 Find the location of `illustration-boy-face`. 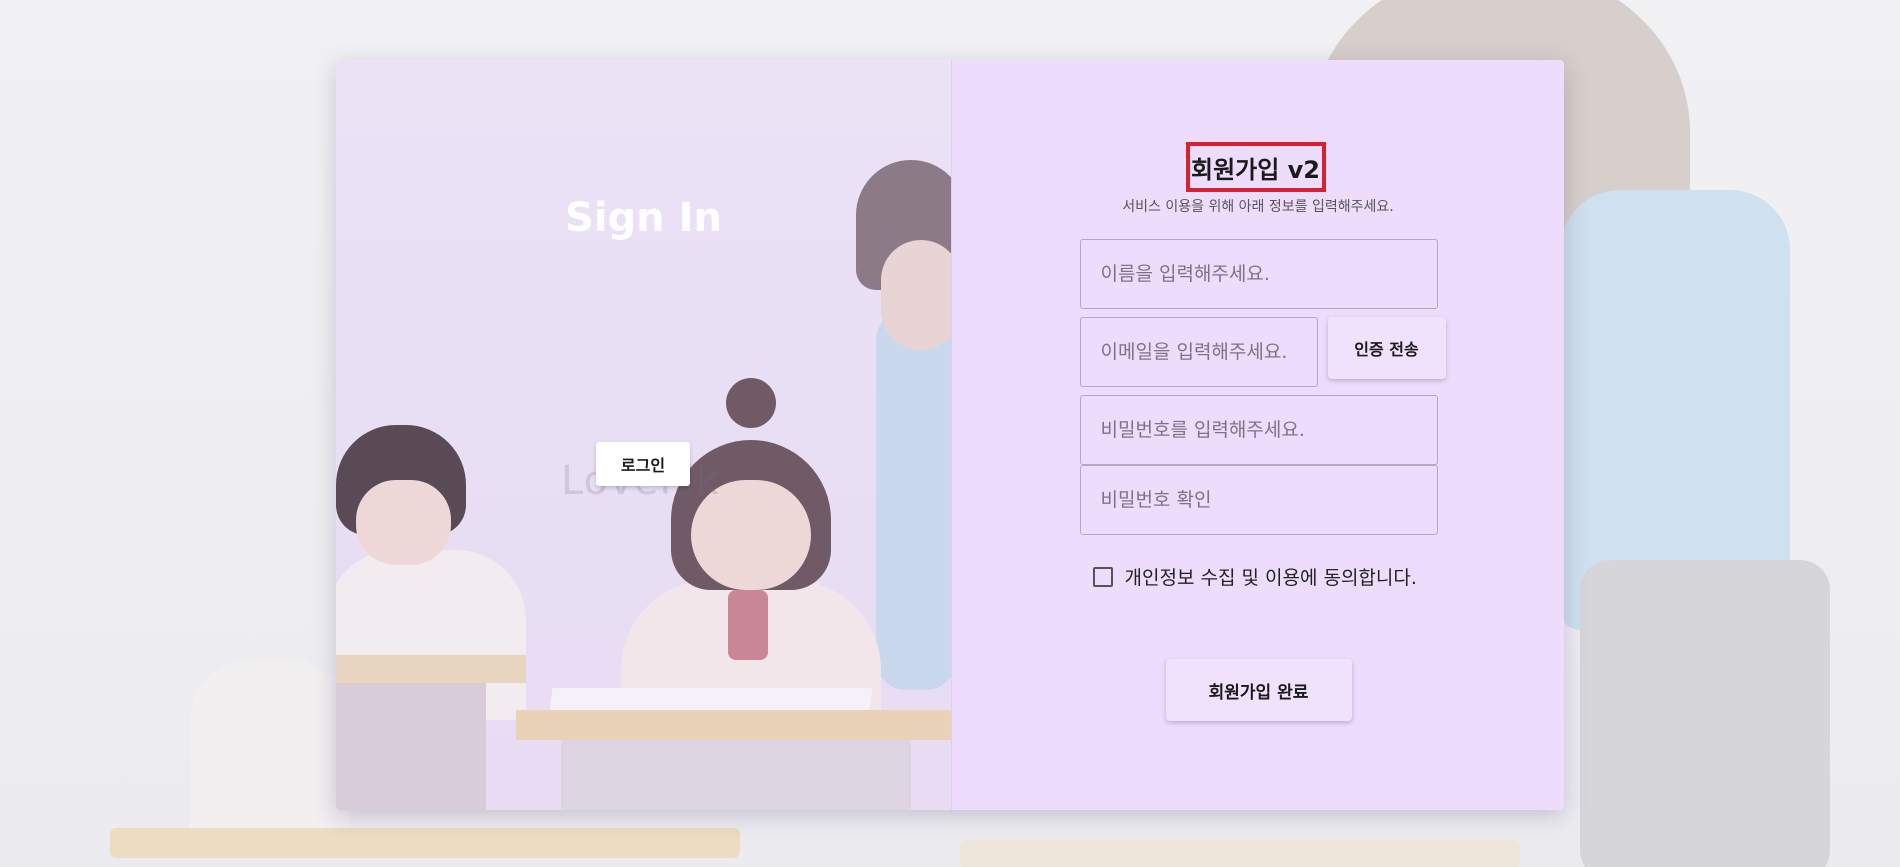

illustration-boy-face is located at coordinates (403, 522).